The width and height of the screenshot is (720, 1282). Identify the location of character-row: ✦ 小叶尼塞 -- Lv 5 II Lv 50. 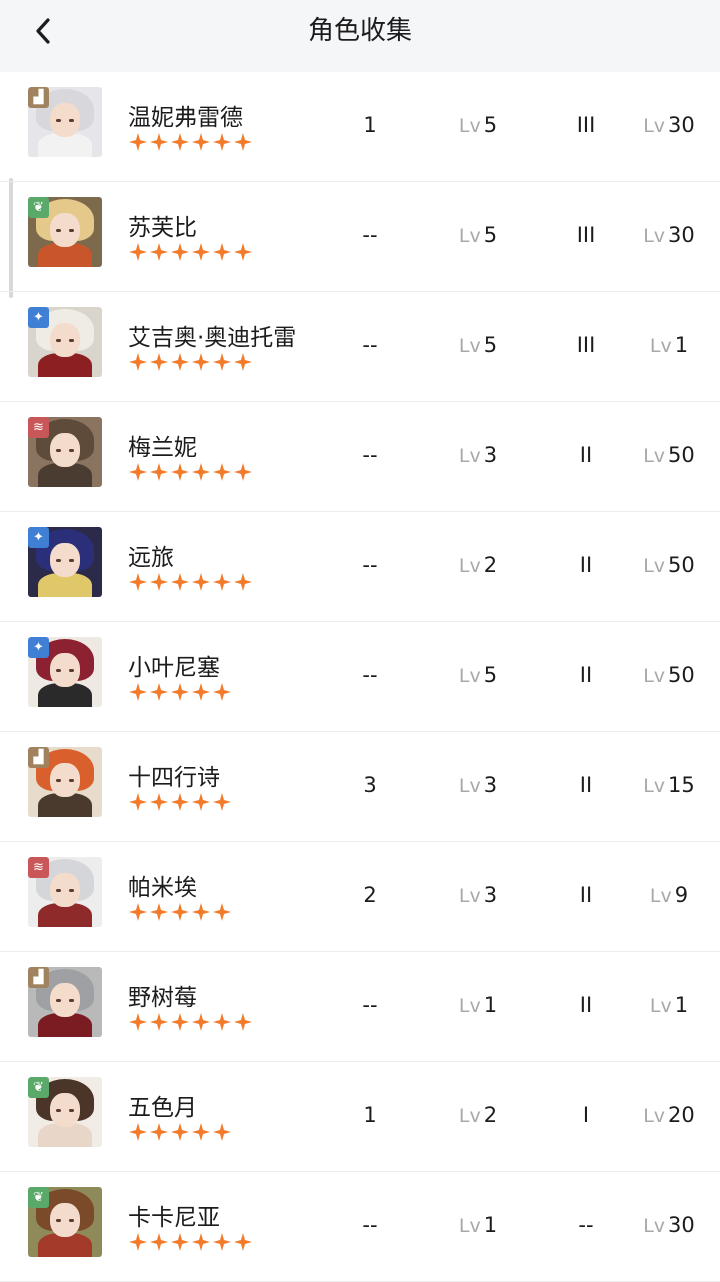
(360, 677).